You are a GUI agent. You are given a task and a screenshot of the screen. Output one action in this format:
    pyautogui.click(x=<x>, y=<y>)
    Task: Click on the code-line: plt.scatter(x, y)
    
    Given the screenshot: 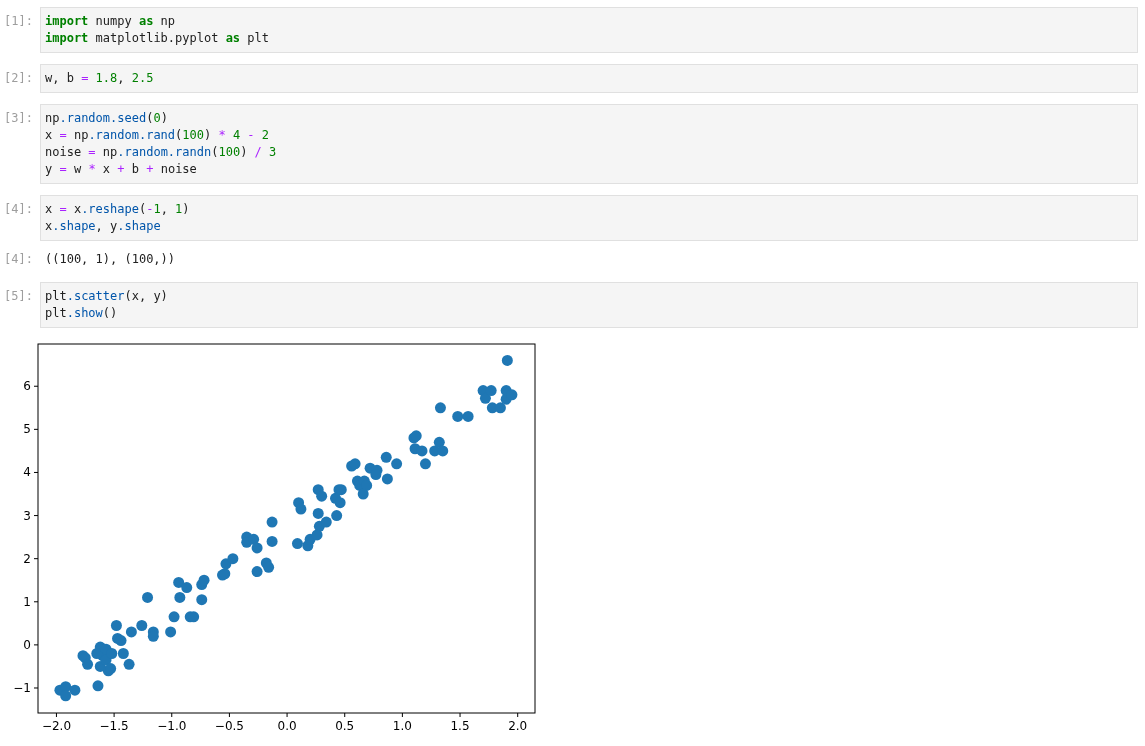 What is the action you would take?
    pyautogui.click(x=107, y=296)
    